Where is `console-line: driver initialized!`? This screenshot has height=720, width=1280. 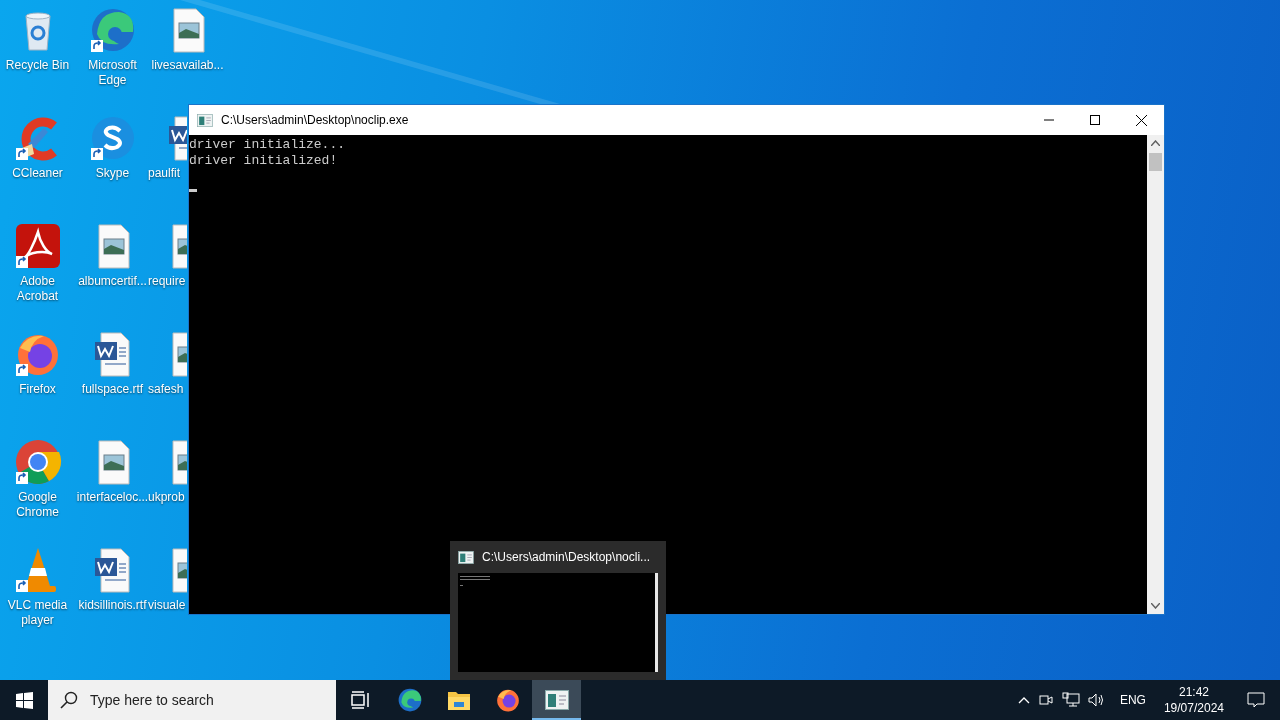
console-line: driver initialized! is located at coordinates (264, 161).